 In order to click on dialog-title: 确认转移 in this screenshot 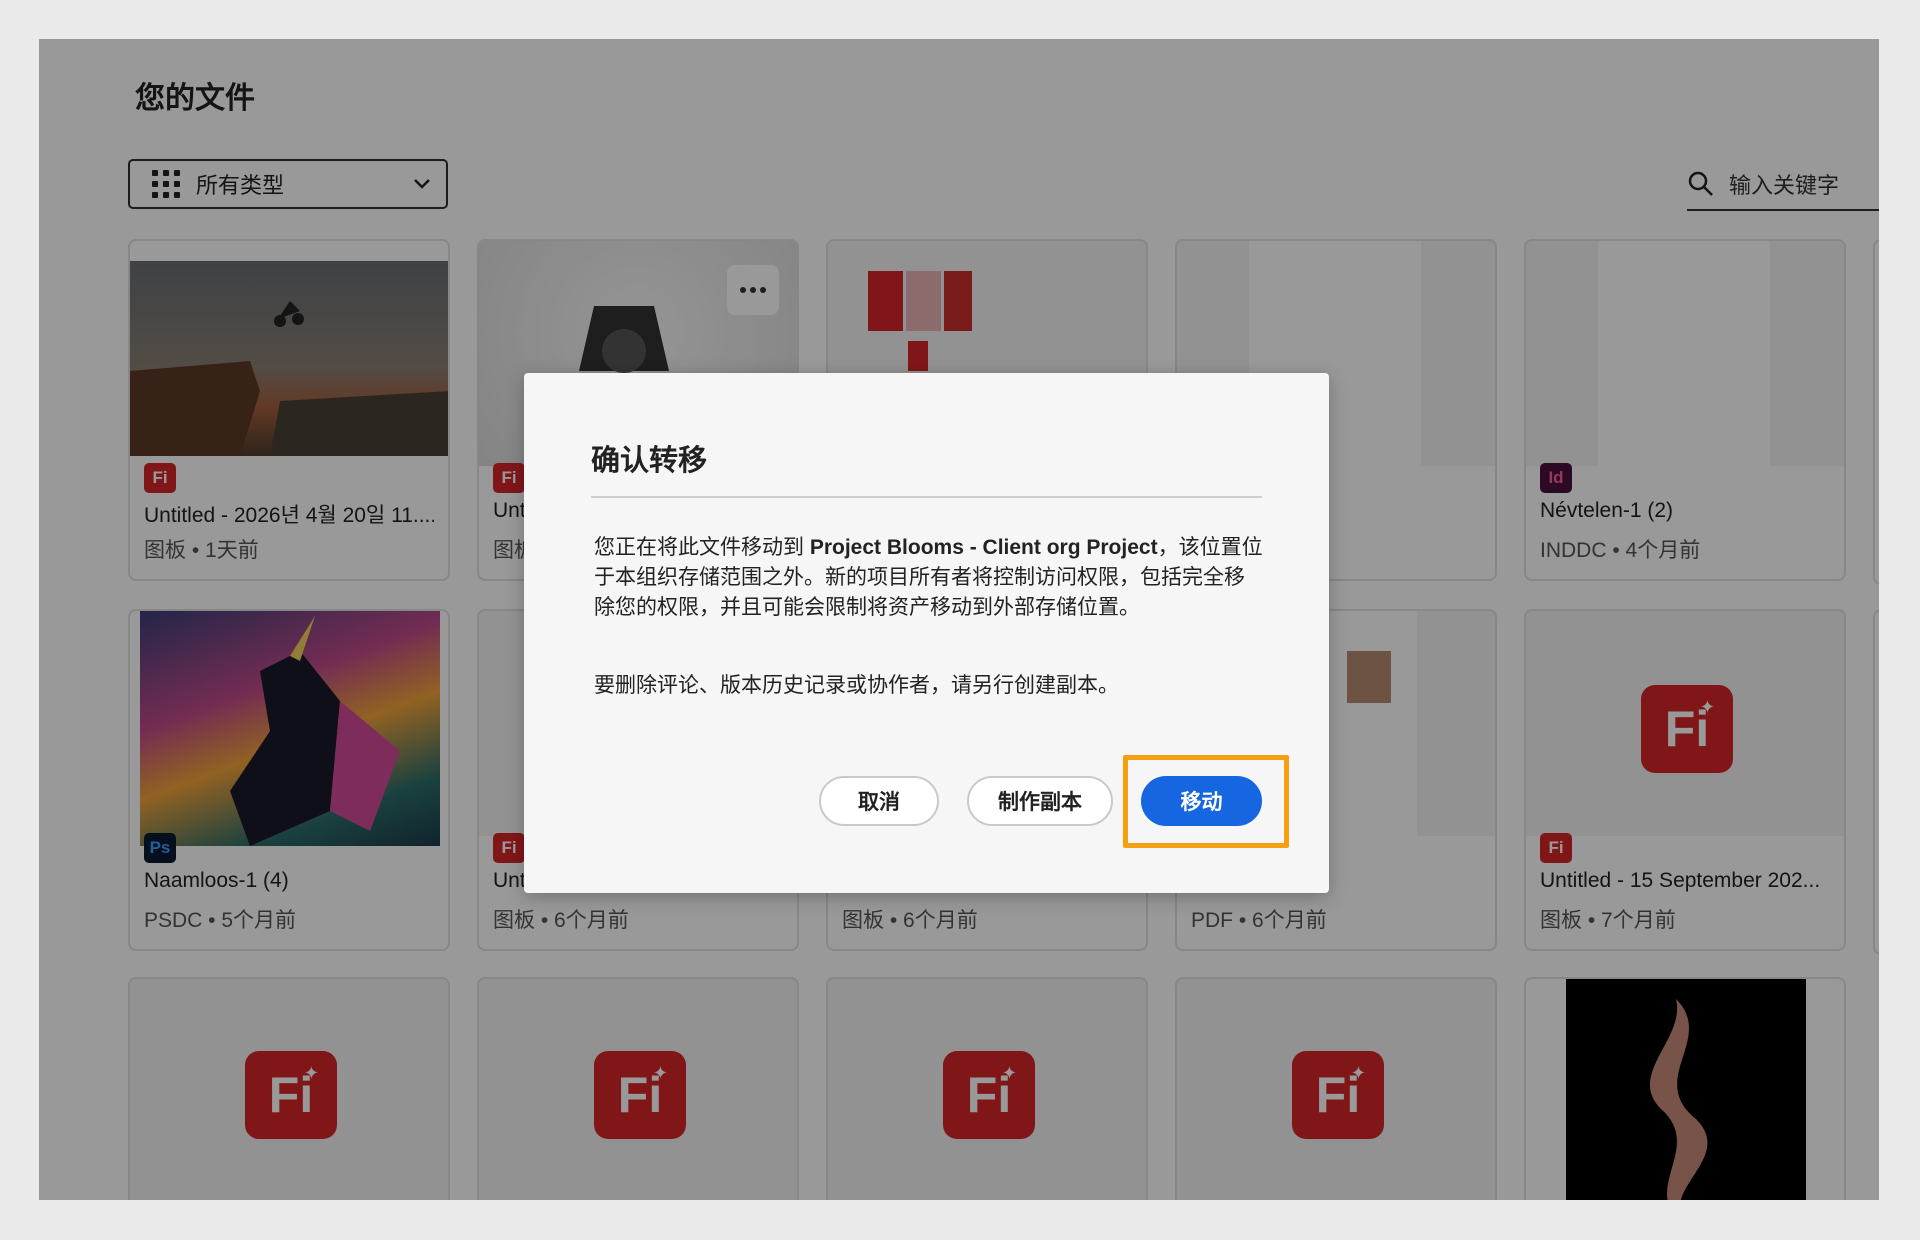, I will do `click(649, 461)`.